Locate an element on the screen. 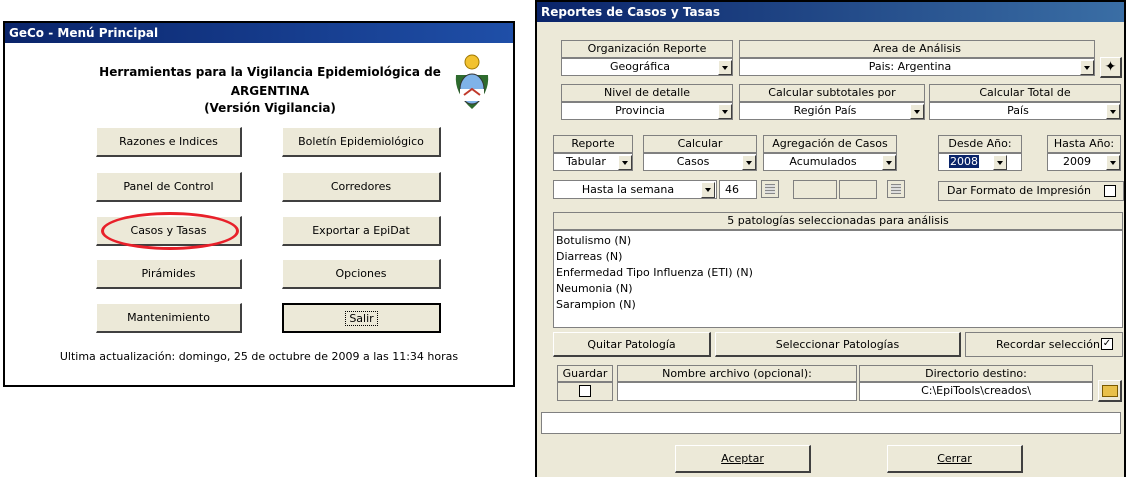  opciones-button: Opciones is located at coordinates (361, 274).